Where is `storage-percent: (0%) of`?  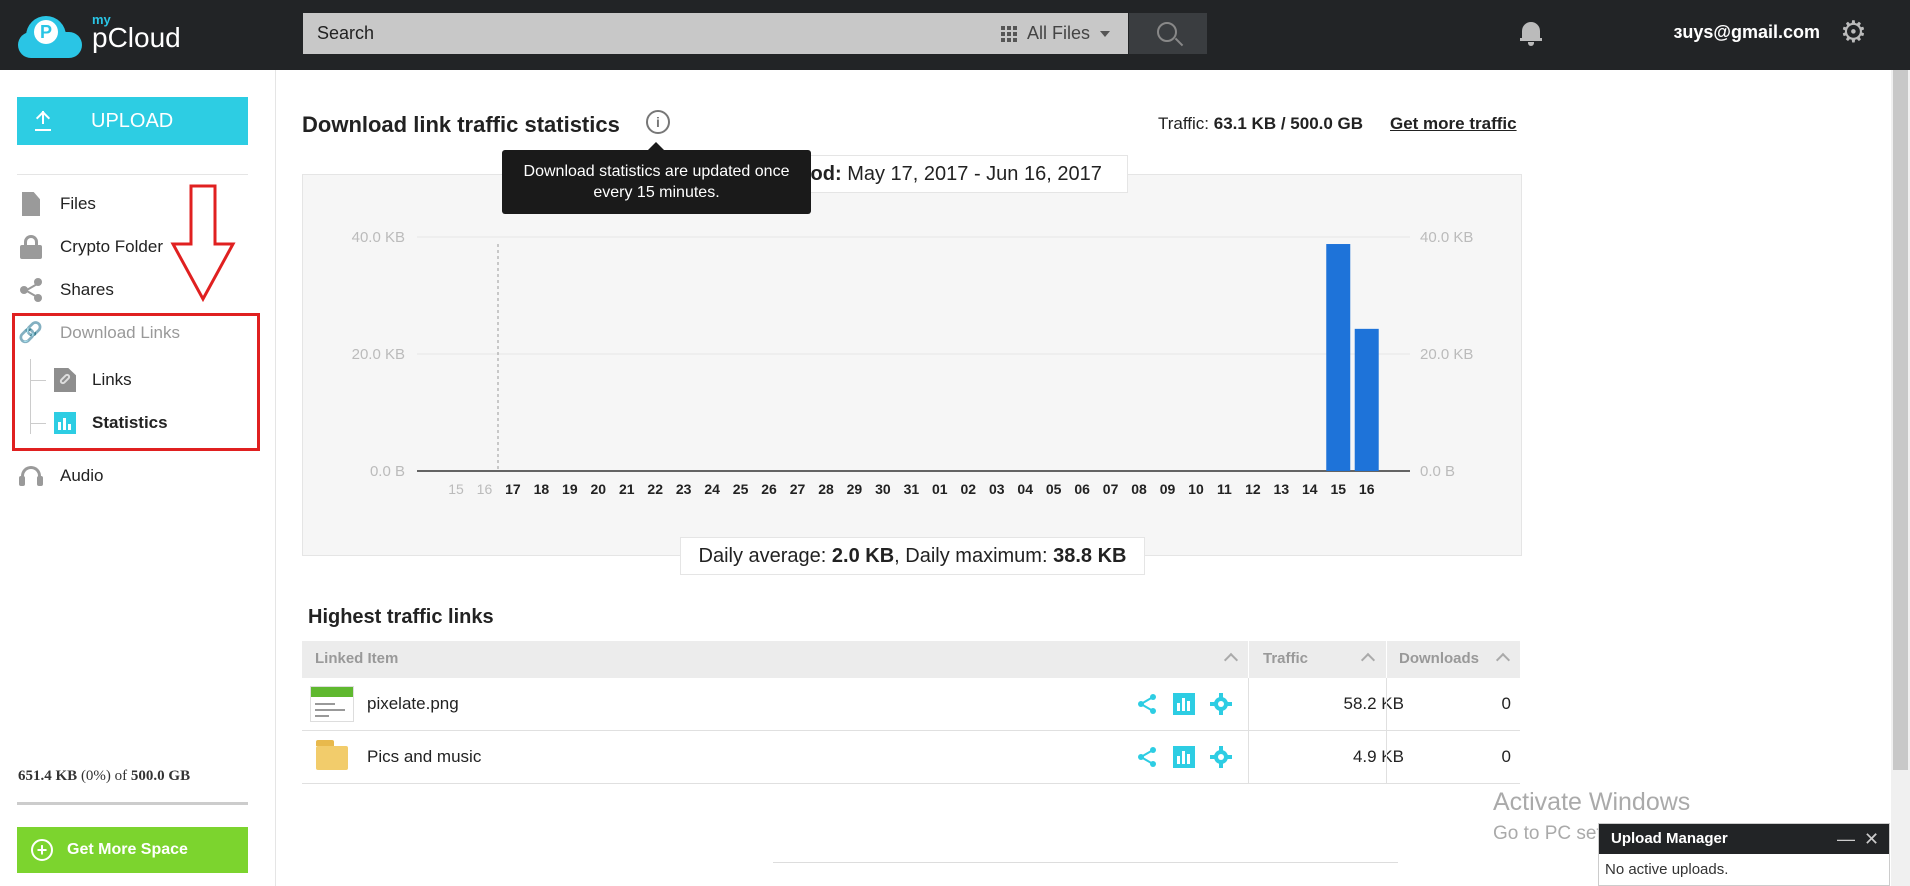
storage-percent: (0%) of is located at coordinates (104, 776).